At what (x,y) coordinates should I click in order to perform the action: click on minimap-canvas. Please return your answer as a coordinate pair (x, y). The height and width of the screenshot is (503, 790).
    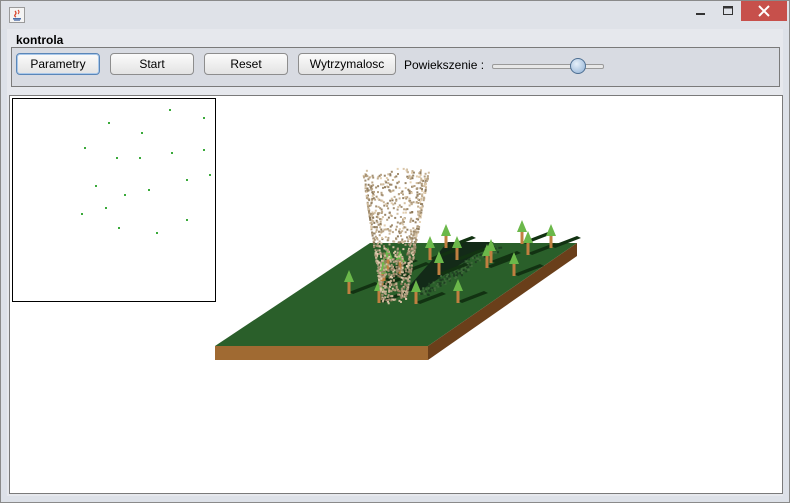
    Looking at the image, I should click on (146, 171).